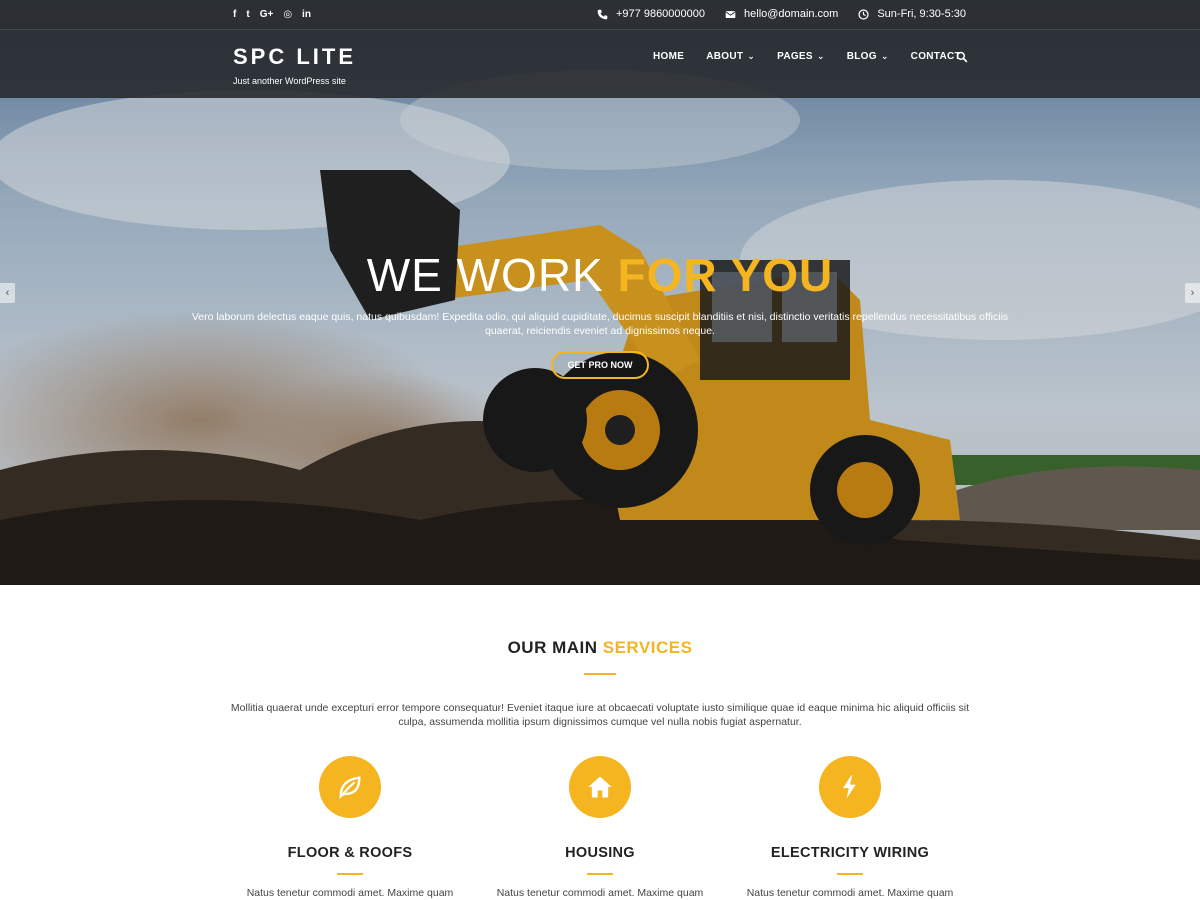 This screenshot has height=900, width=1200. Describe the element at coordinates (661, 14) in the screenshot. I see `phone-number: +977 9860000000` at that location.